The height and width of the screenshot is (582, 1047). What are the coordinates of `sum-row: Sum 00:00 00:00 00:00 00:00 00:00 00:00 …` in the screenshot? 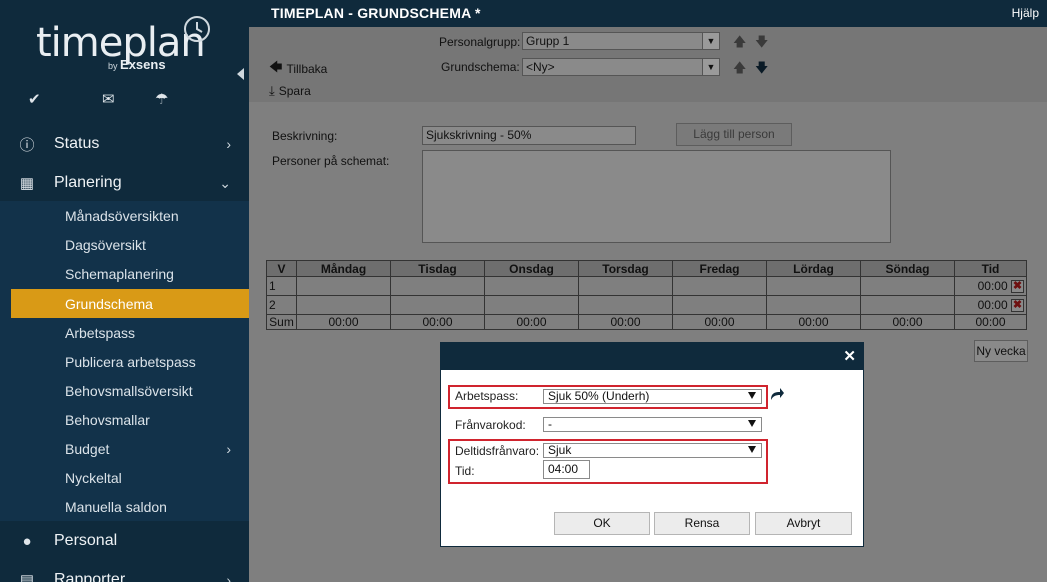 It's located at (646, 322).